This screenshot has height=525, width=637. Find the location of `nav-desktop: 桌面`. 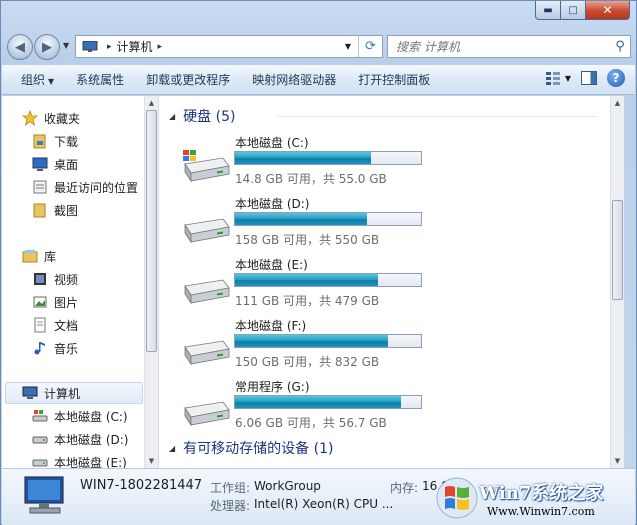

nav-desktop: 桌面 is located at coordinates (40, 164).